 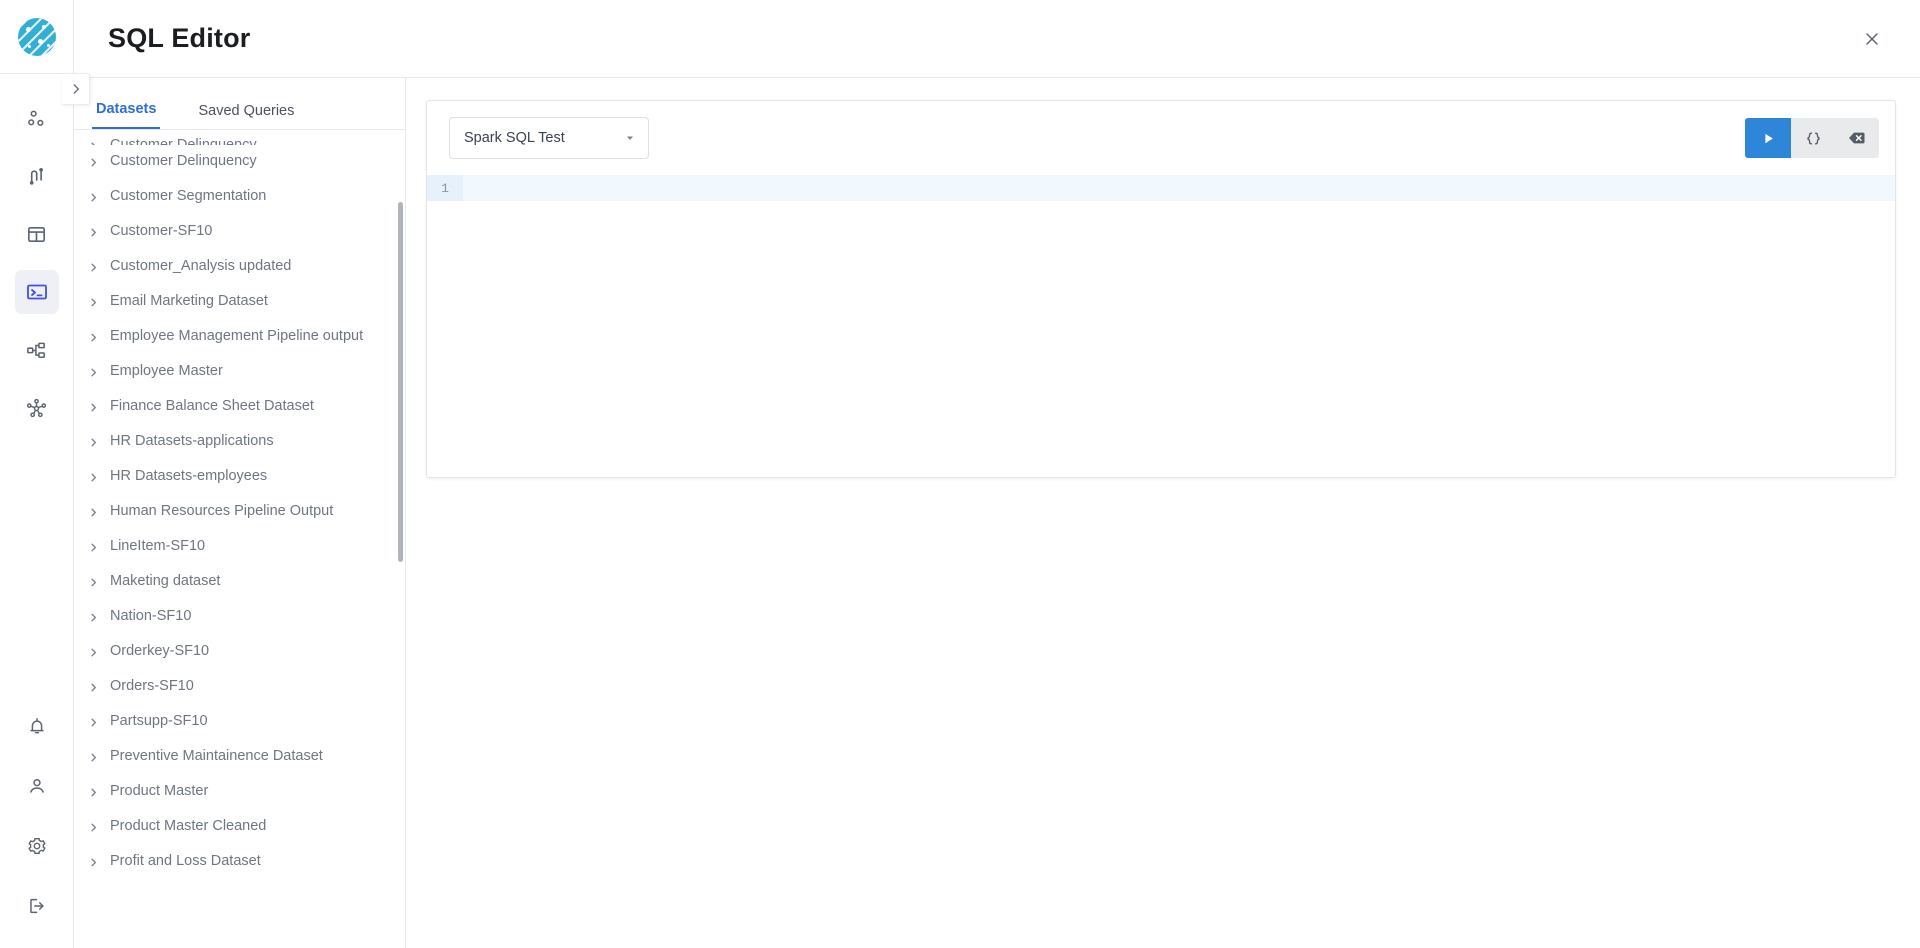 What do you see at coordinates (37, 234) in the screenshot?
I see `sidebar-item-tables` at bounding box center [37, 234].